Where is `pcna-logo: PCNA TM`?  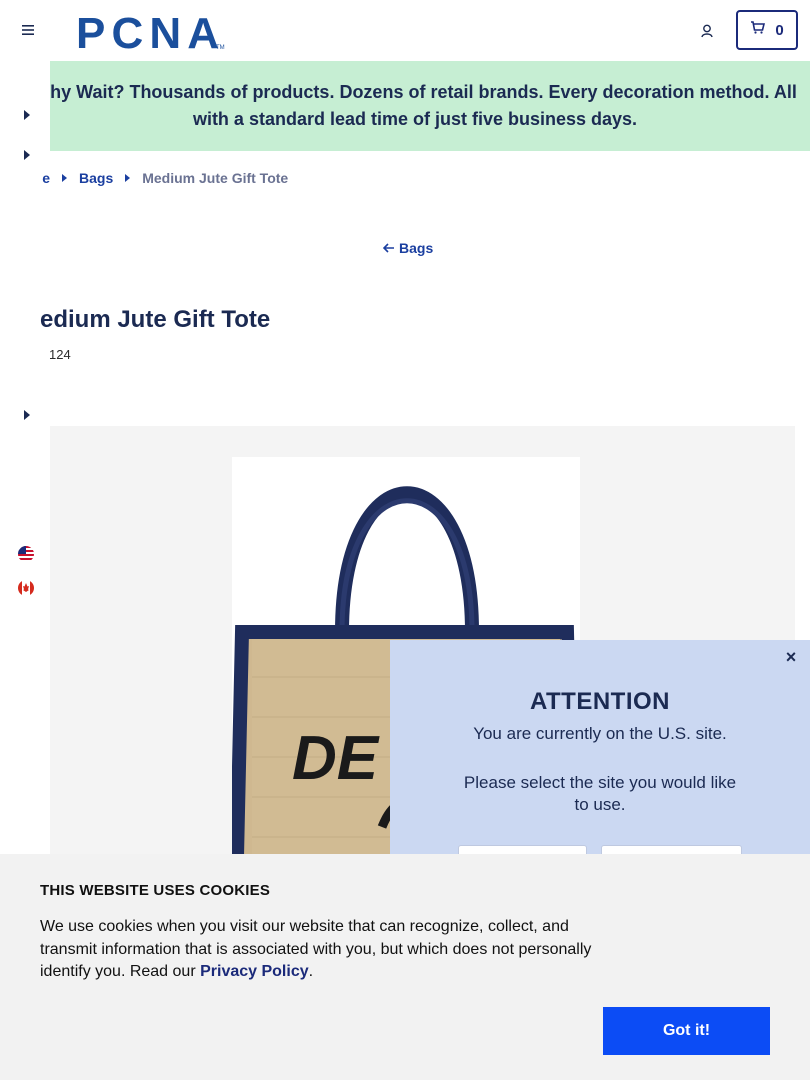 pcna-logo: PCNA TM is located at coordinates (151, 33).